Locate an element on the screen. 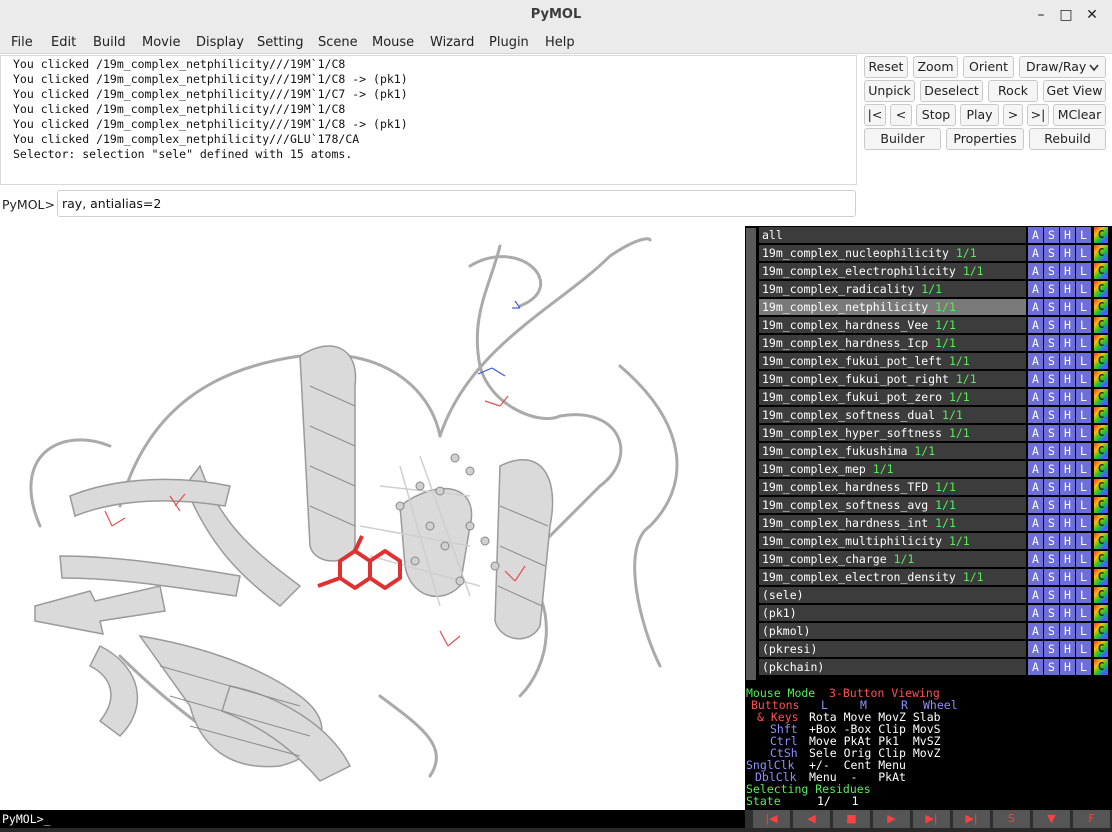 This screenshot has height=832, width=1112. object-row: 19m_complex_hardness_TFD 1/1 is located at coordinates (892, 487).